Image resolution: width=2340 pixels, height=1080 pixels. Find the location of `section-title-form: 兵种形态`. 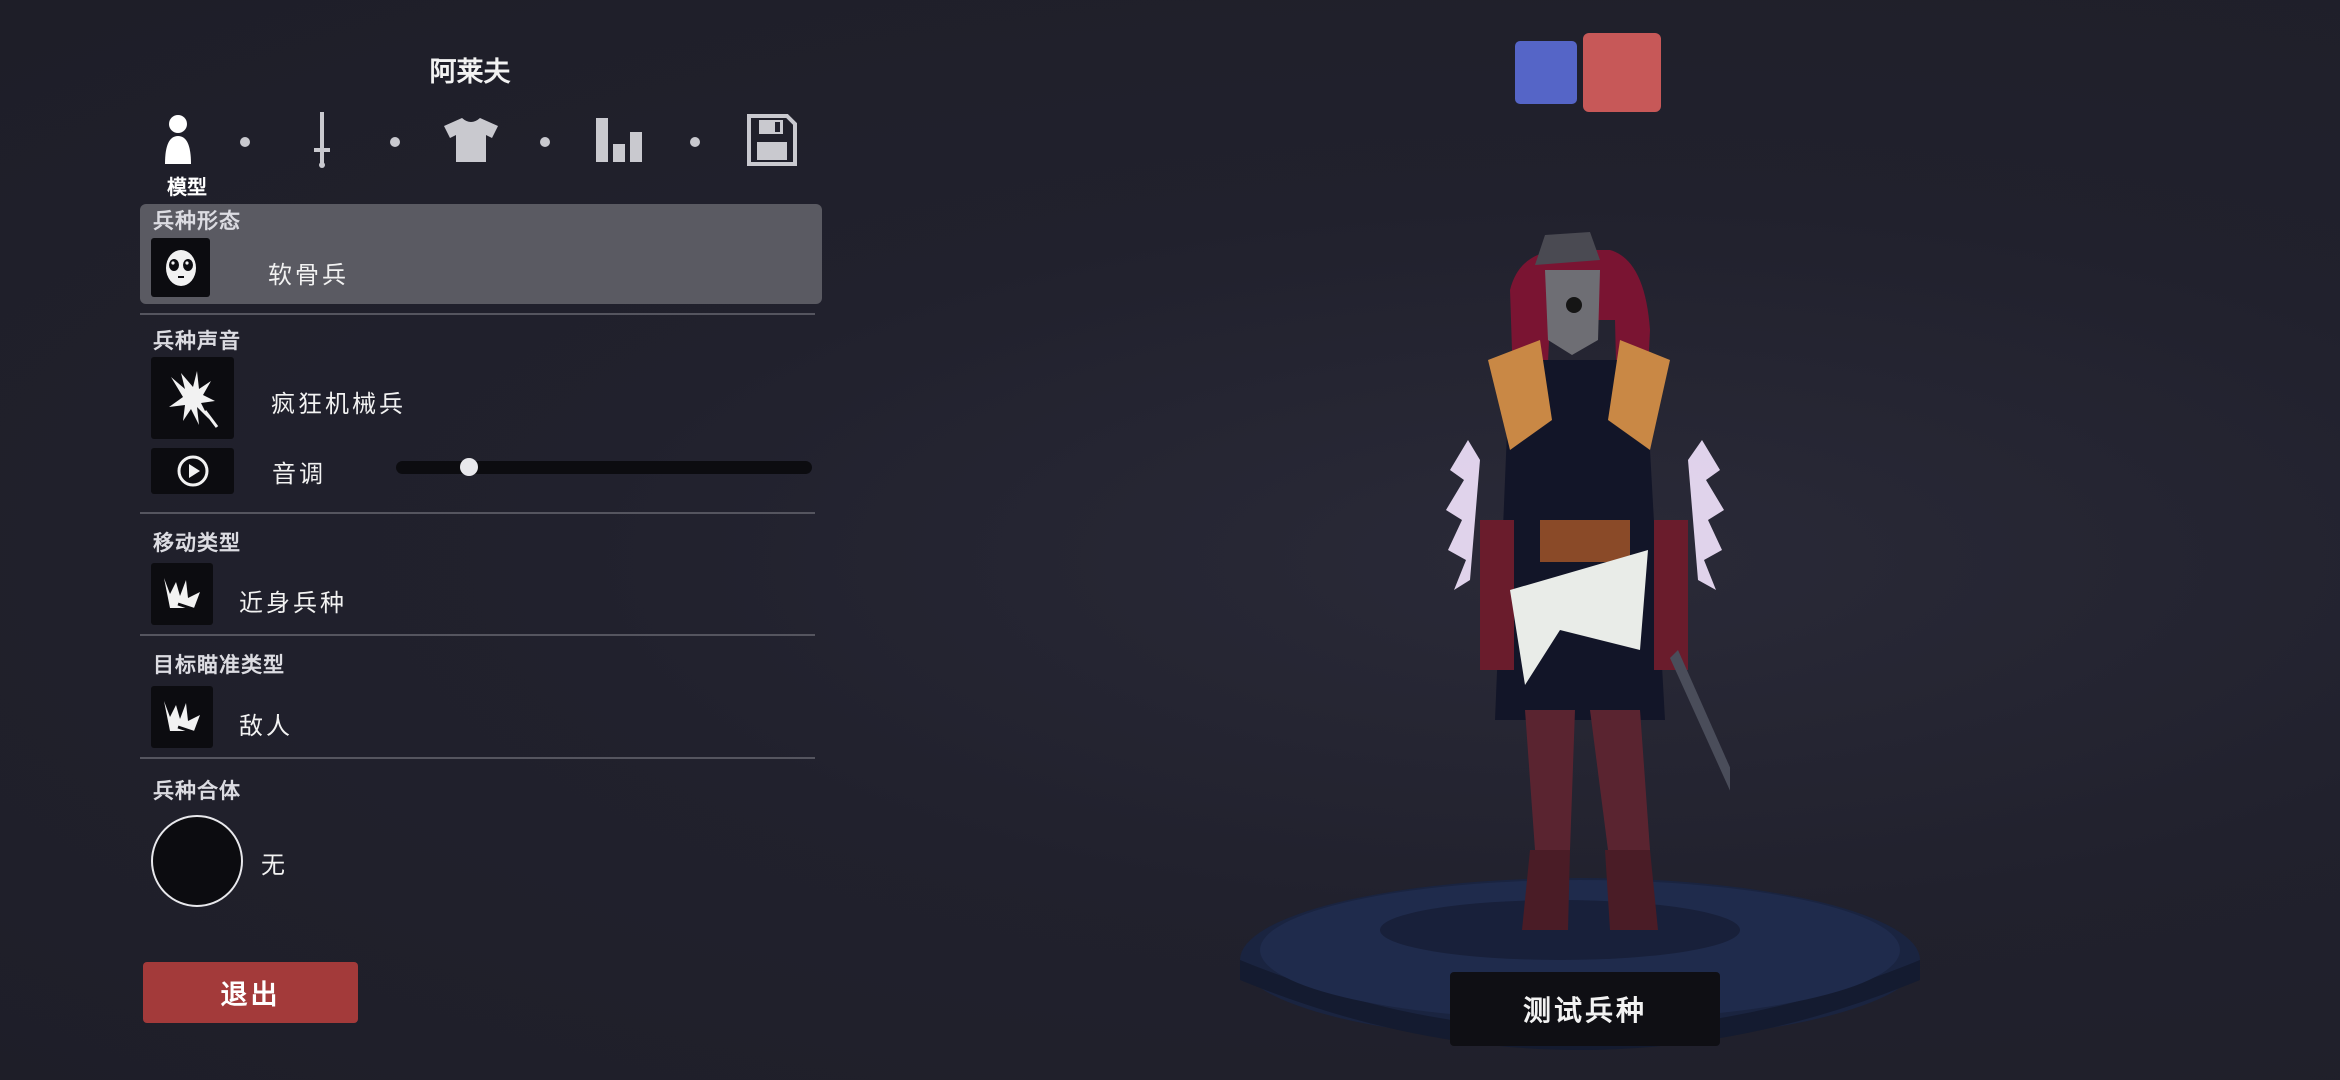

section-title-form: 兵种形态 is located at coordinates (197, 221).